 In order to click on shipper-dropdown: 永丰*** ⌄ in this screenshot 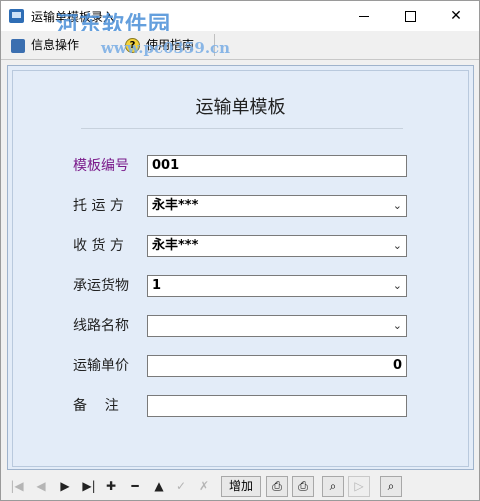, I will do `click(277, 206)`.